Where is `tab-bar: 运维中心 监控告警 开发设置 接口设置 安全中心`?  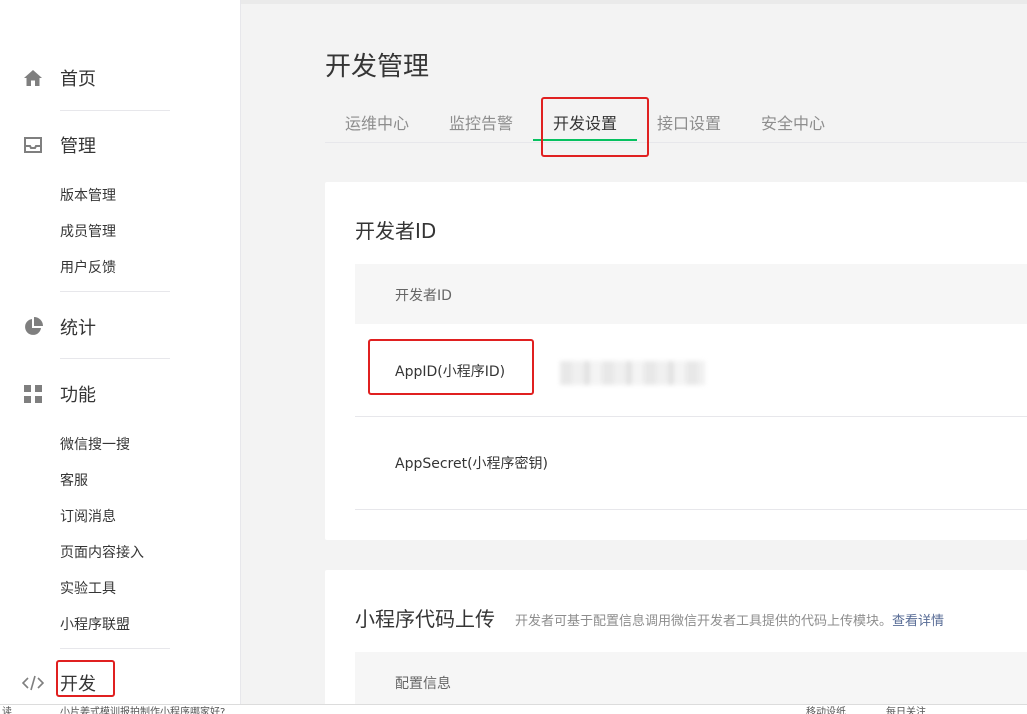 tab-bar: 运维中心 监控告警 开发设置 接口设置 安全中心 is located at coordinates (676, 121).